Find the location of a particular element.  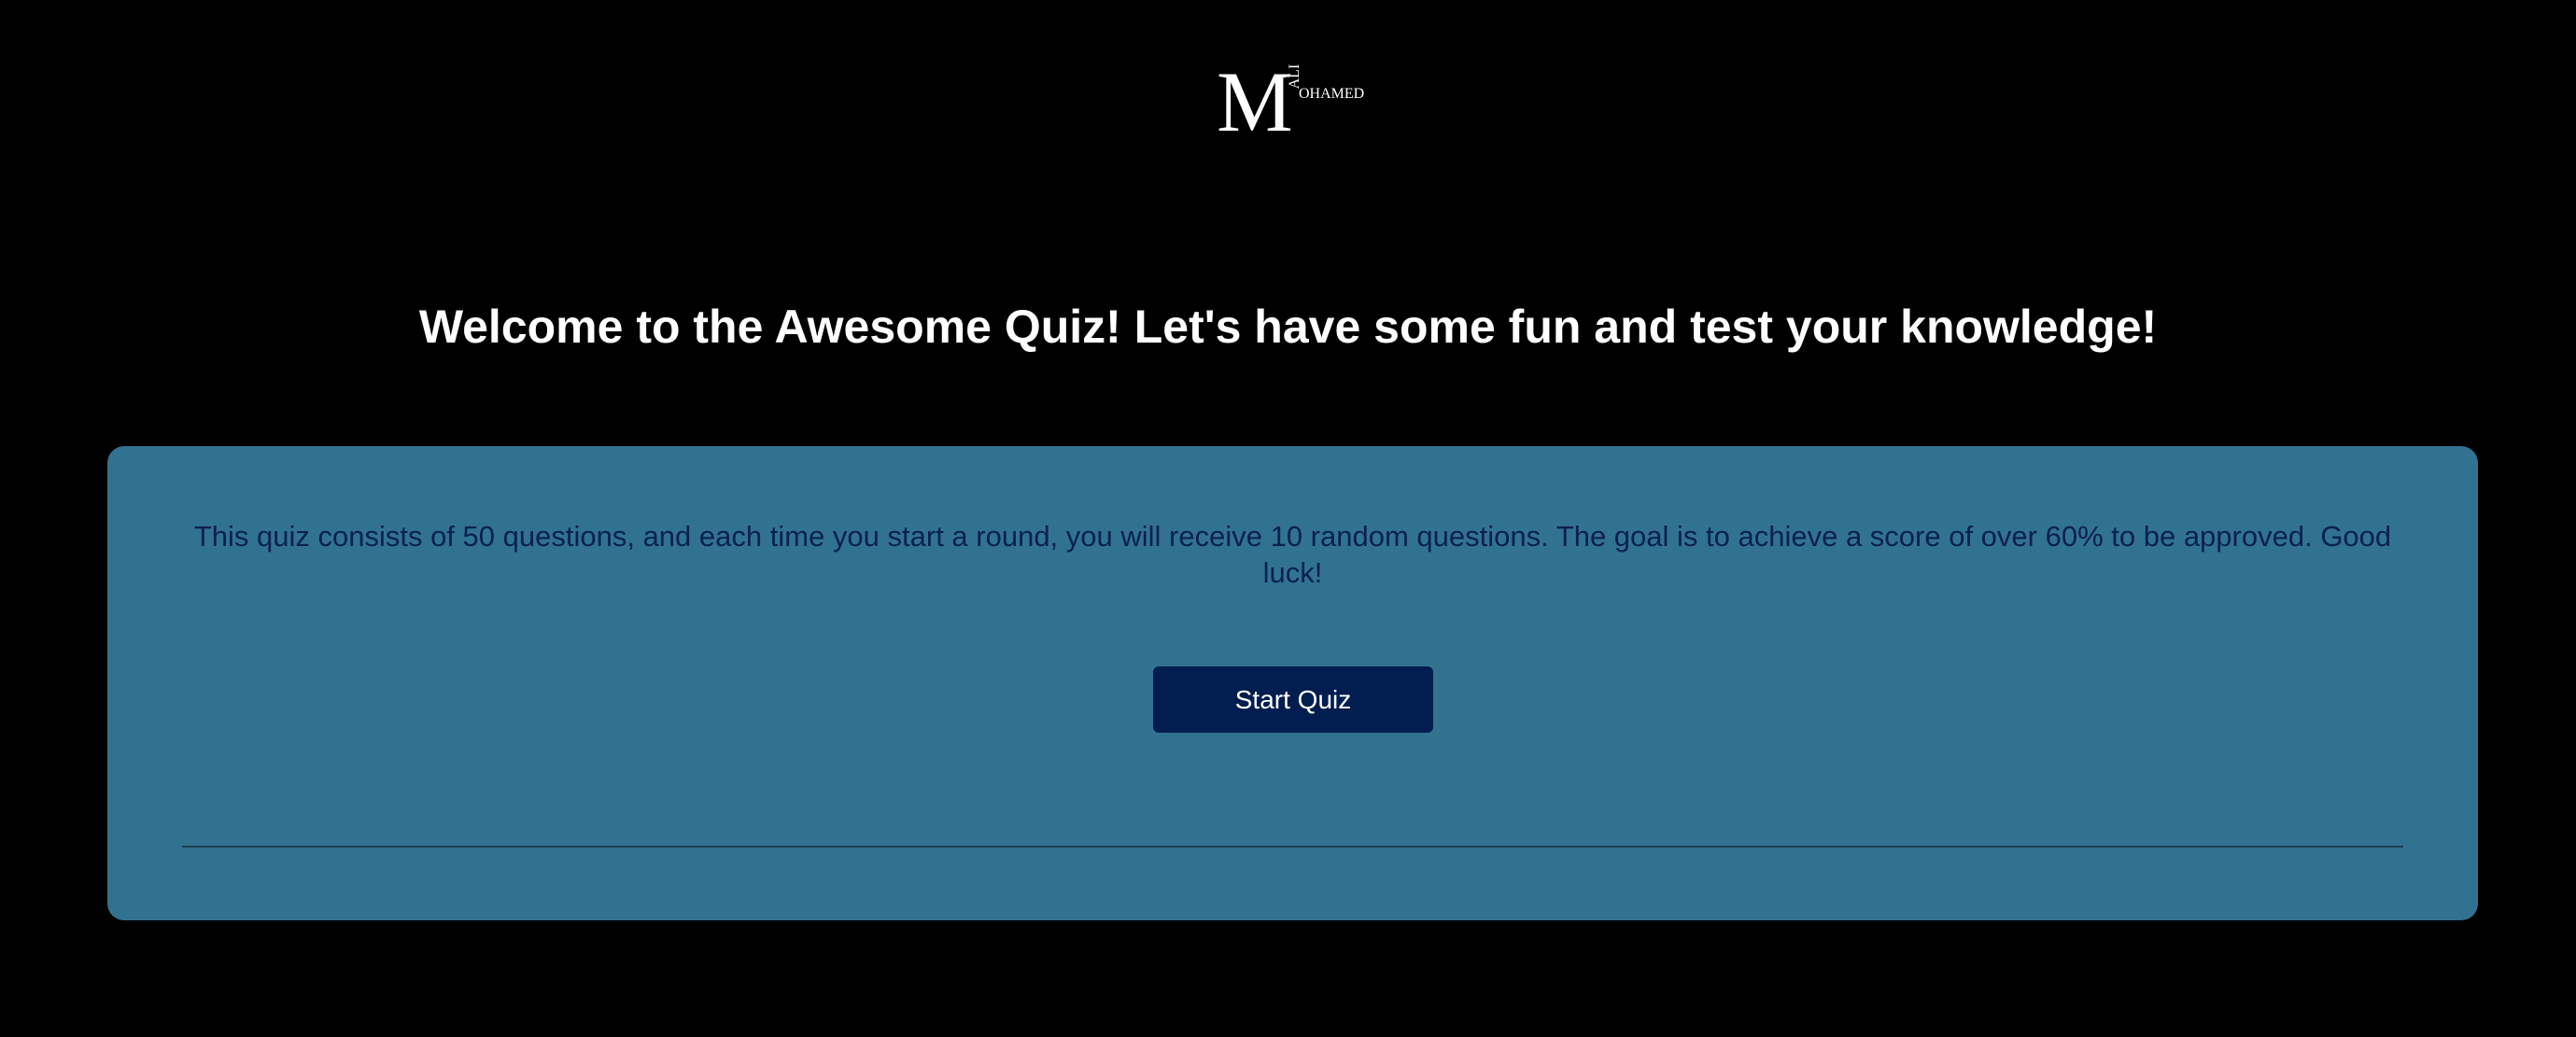

logo-horizontal-text: OHAMED is located at coordinates (1332, 94).